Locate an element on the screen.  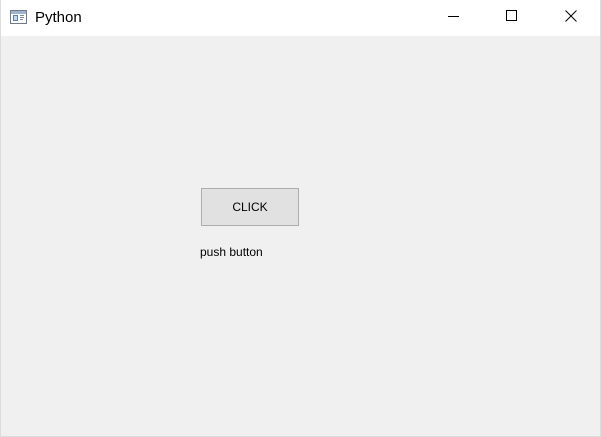
maximize-button is located at coordinates (512, 18).